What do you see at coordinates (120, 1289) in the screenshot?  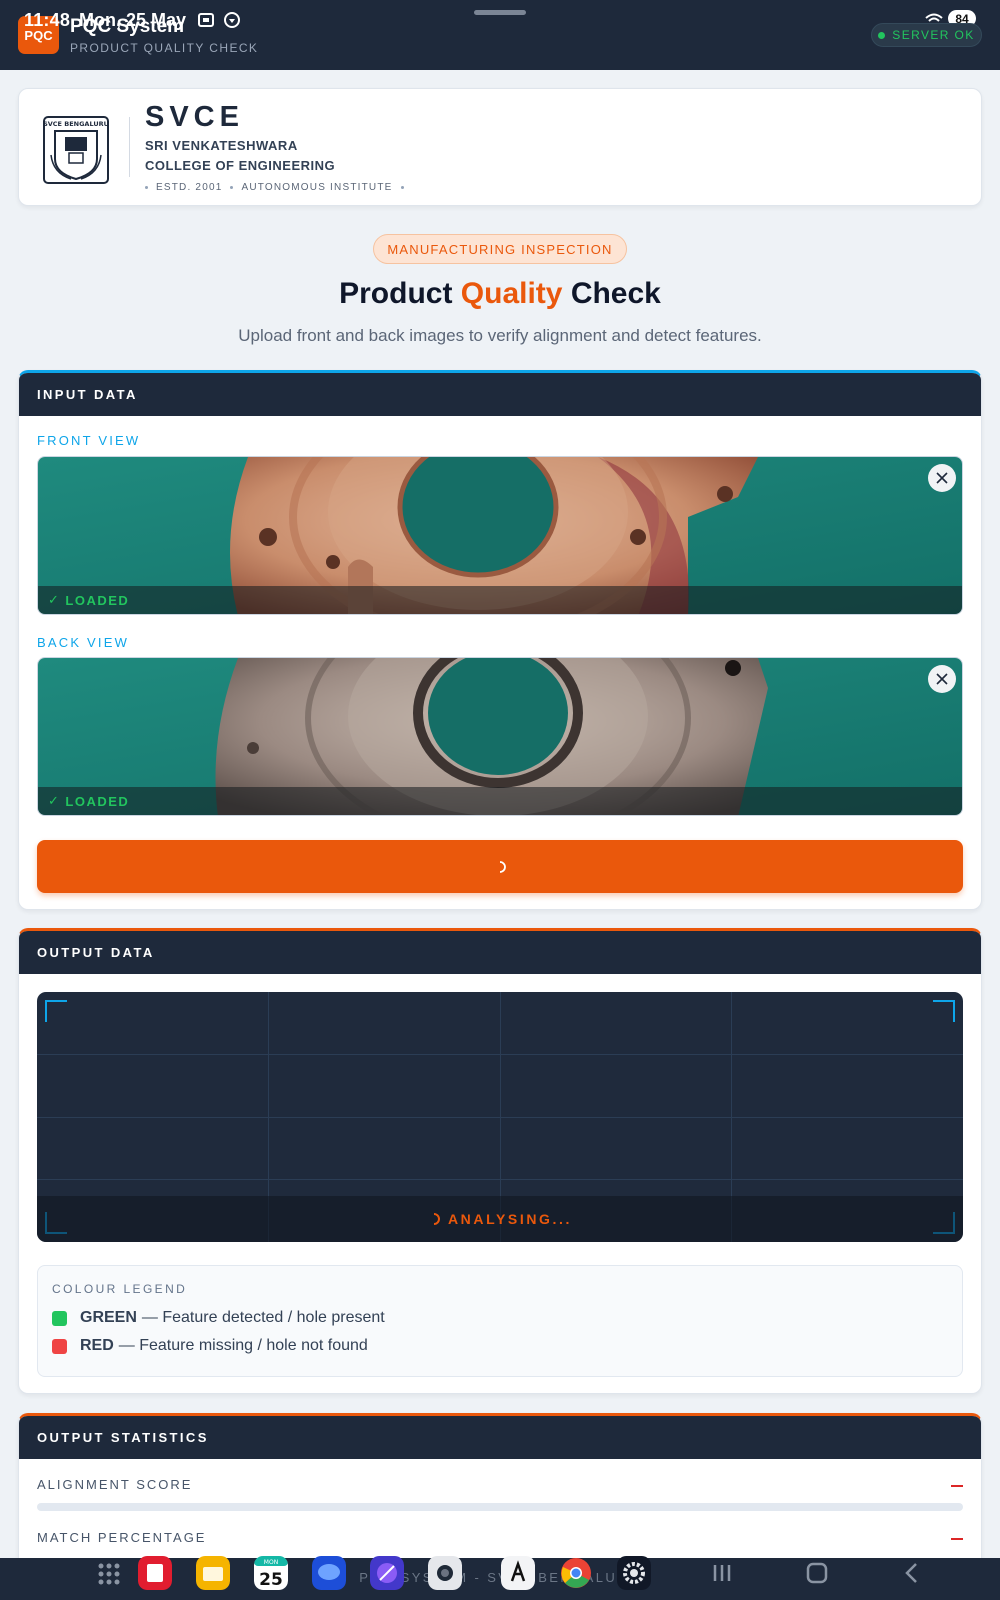 I see `legend-title: COLOUR LEGEND` at bounding box center [120, 1289].